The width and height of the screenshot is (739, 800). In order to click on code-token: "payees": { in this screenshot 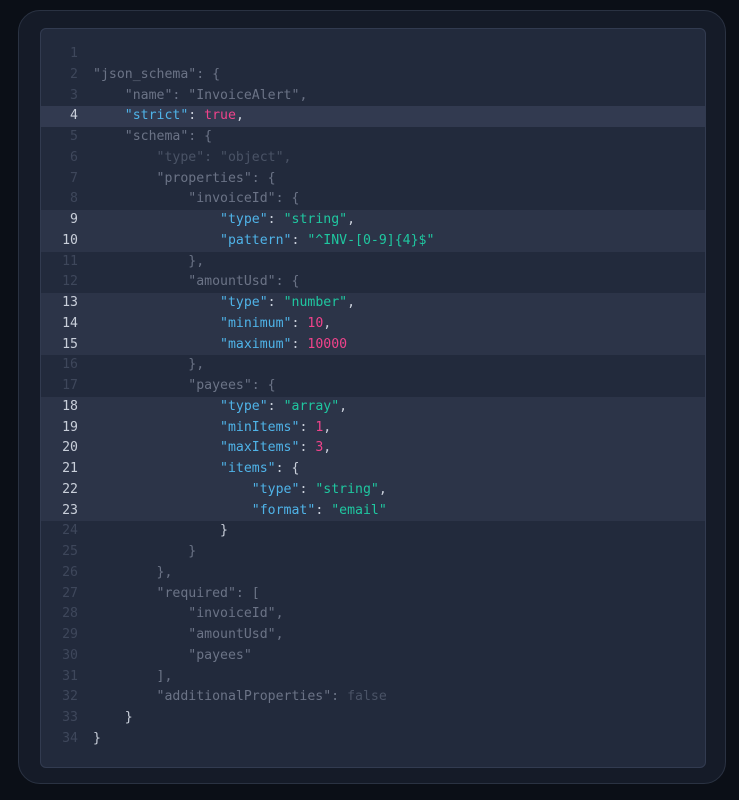, I will do `click(184, 385)`.